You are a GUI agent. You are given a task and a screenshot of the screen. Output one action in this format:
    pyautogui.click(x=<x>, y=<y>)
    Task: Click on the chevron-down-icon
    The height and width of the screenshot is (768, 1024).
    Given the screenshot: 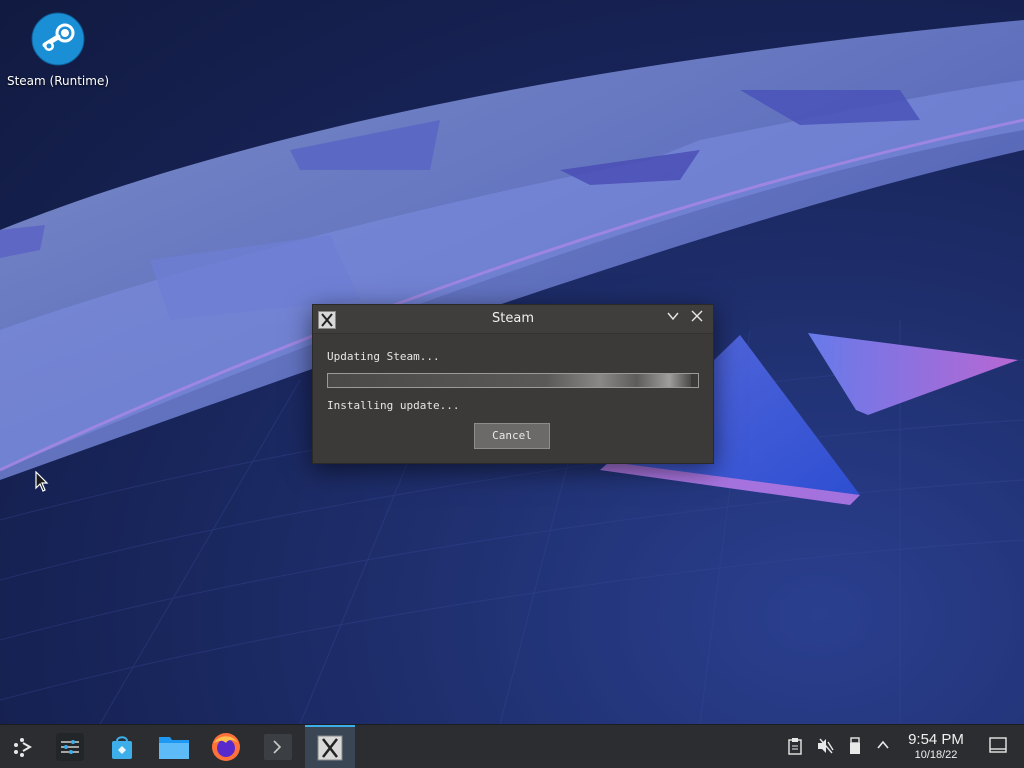 What is the action you would take?
    pyautogui.click(x=673, y=316)
    